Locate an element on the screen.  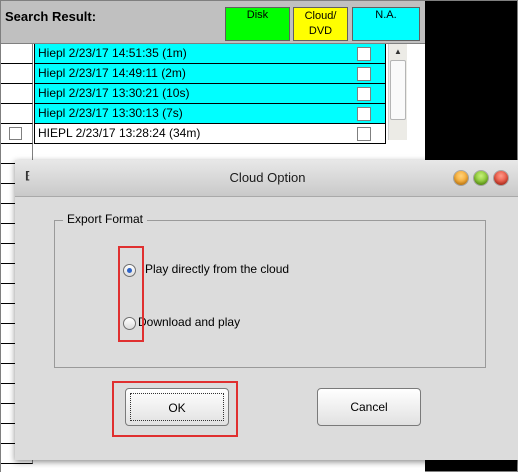
cancel-button: Cancel is located at coordinates (369, 407).